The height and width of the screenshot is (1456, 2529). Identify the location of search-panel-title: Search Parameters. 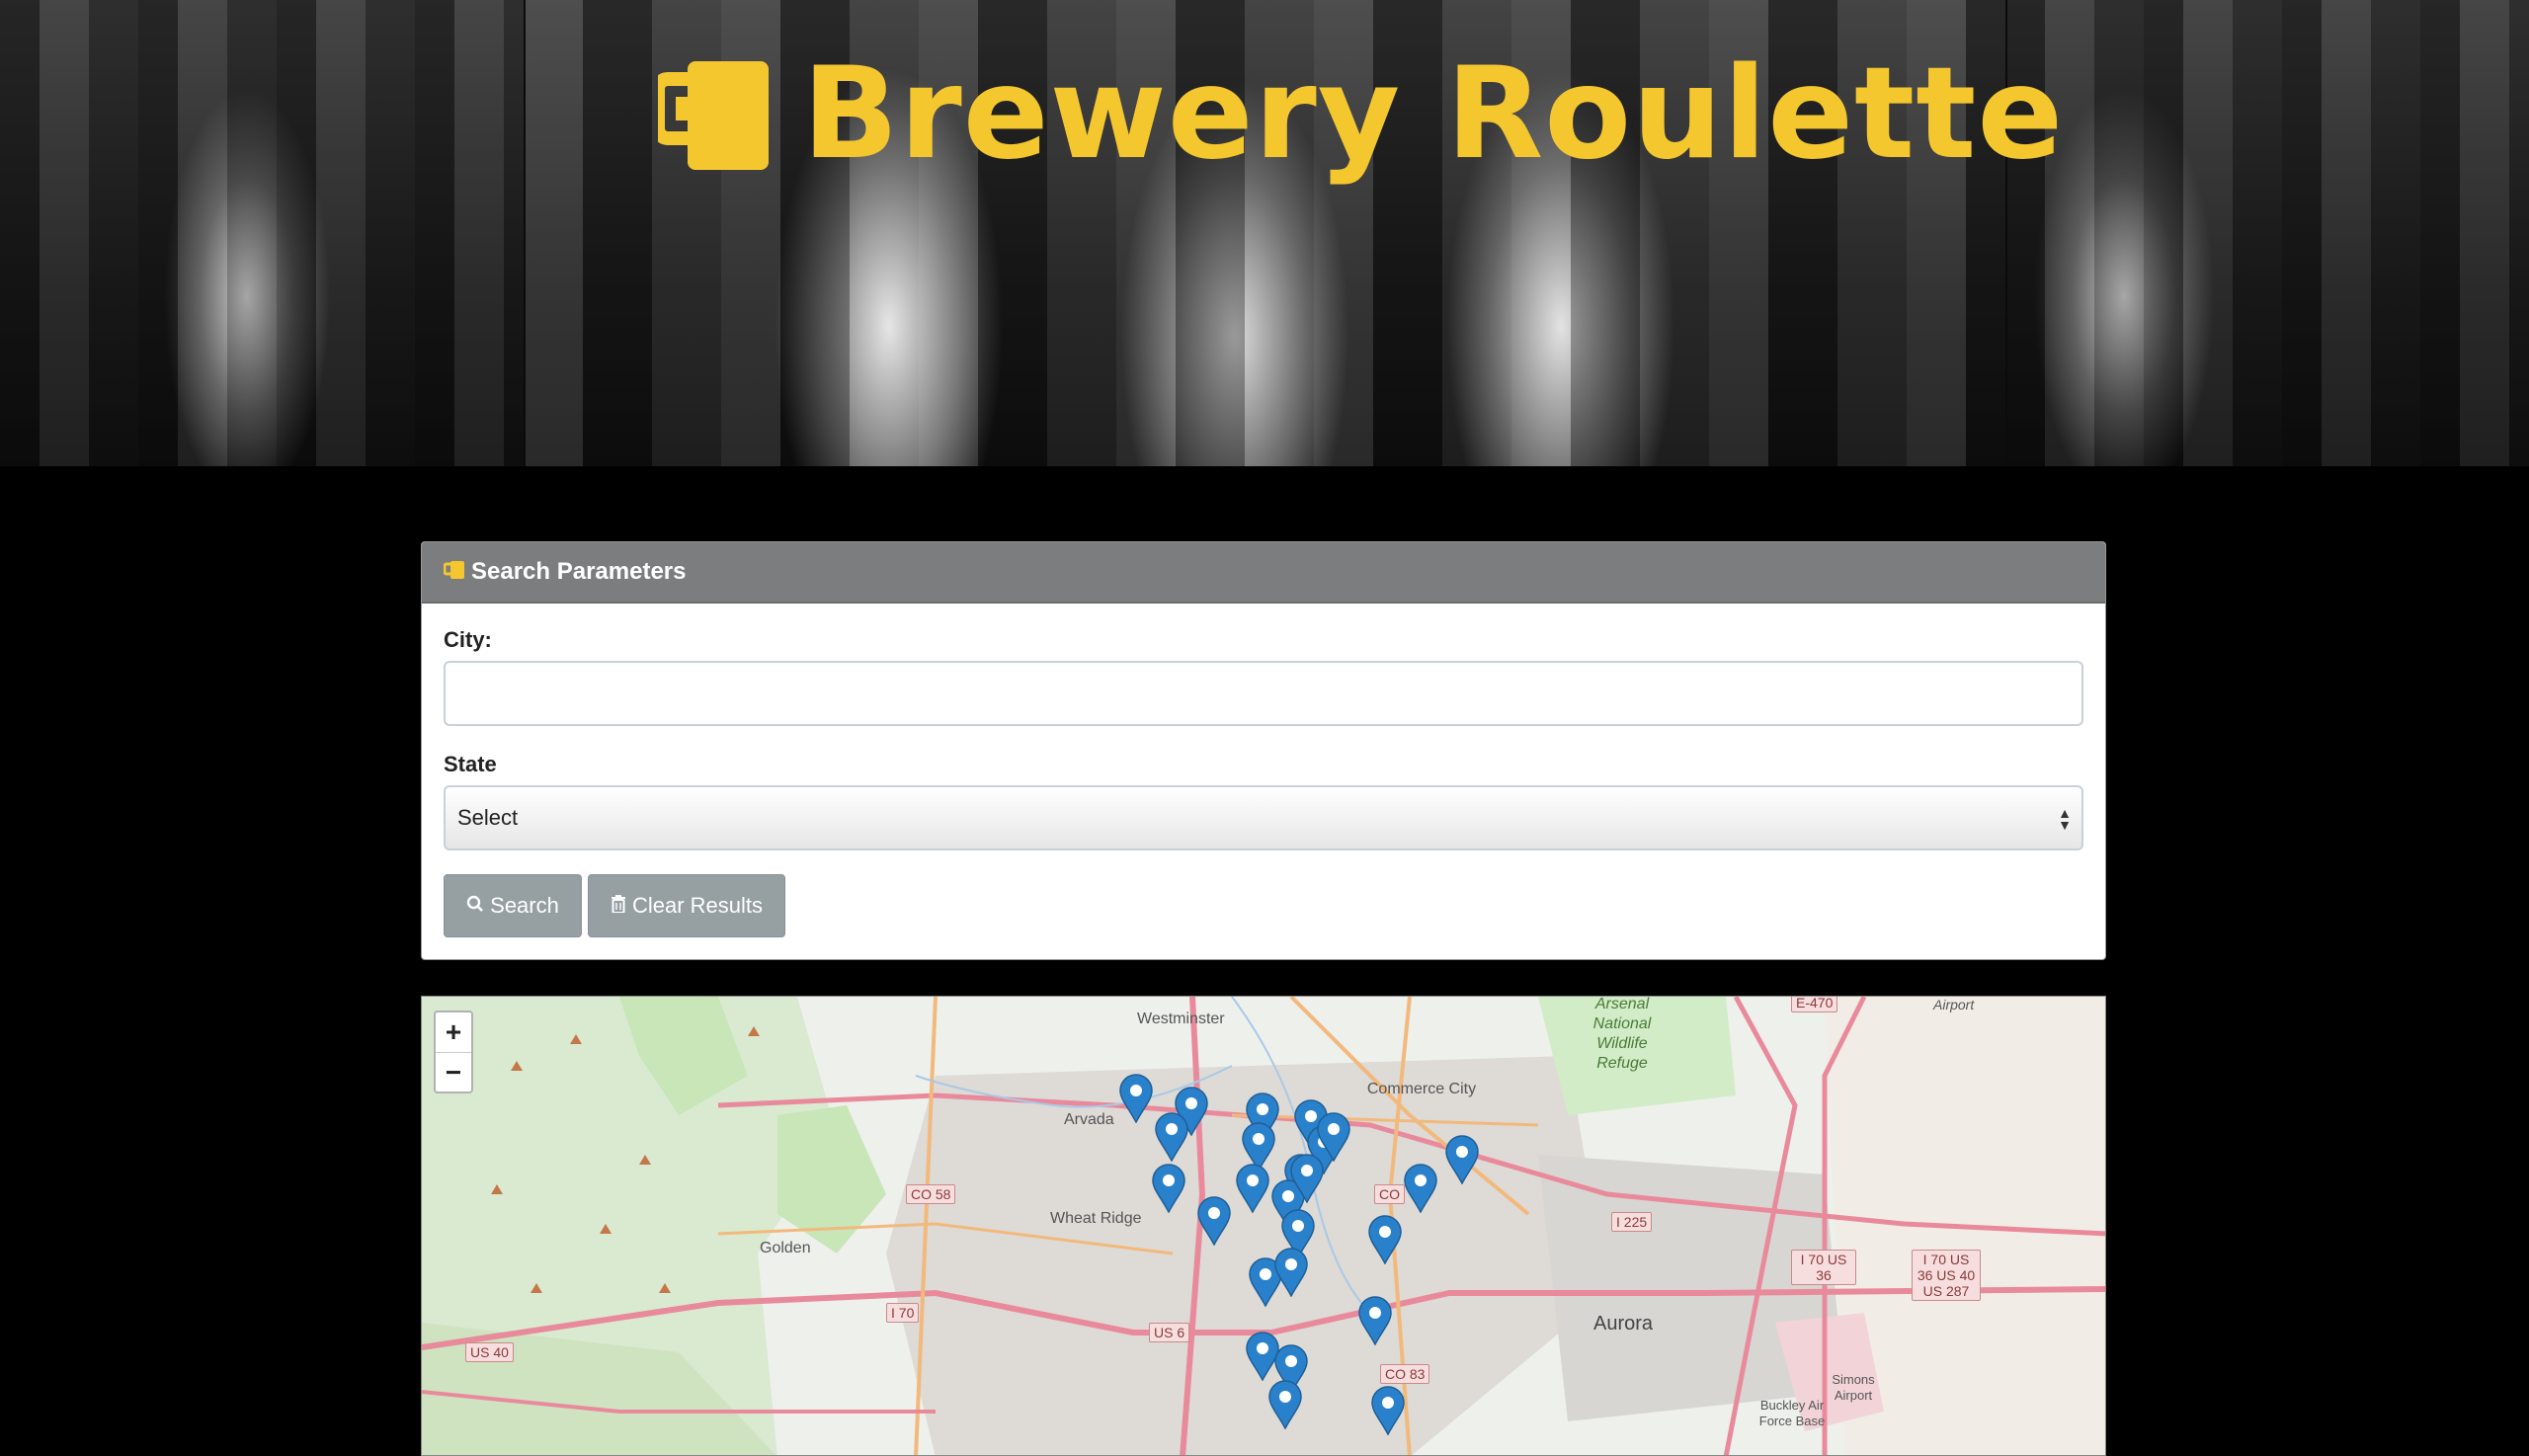
(579, 571).